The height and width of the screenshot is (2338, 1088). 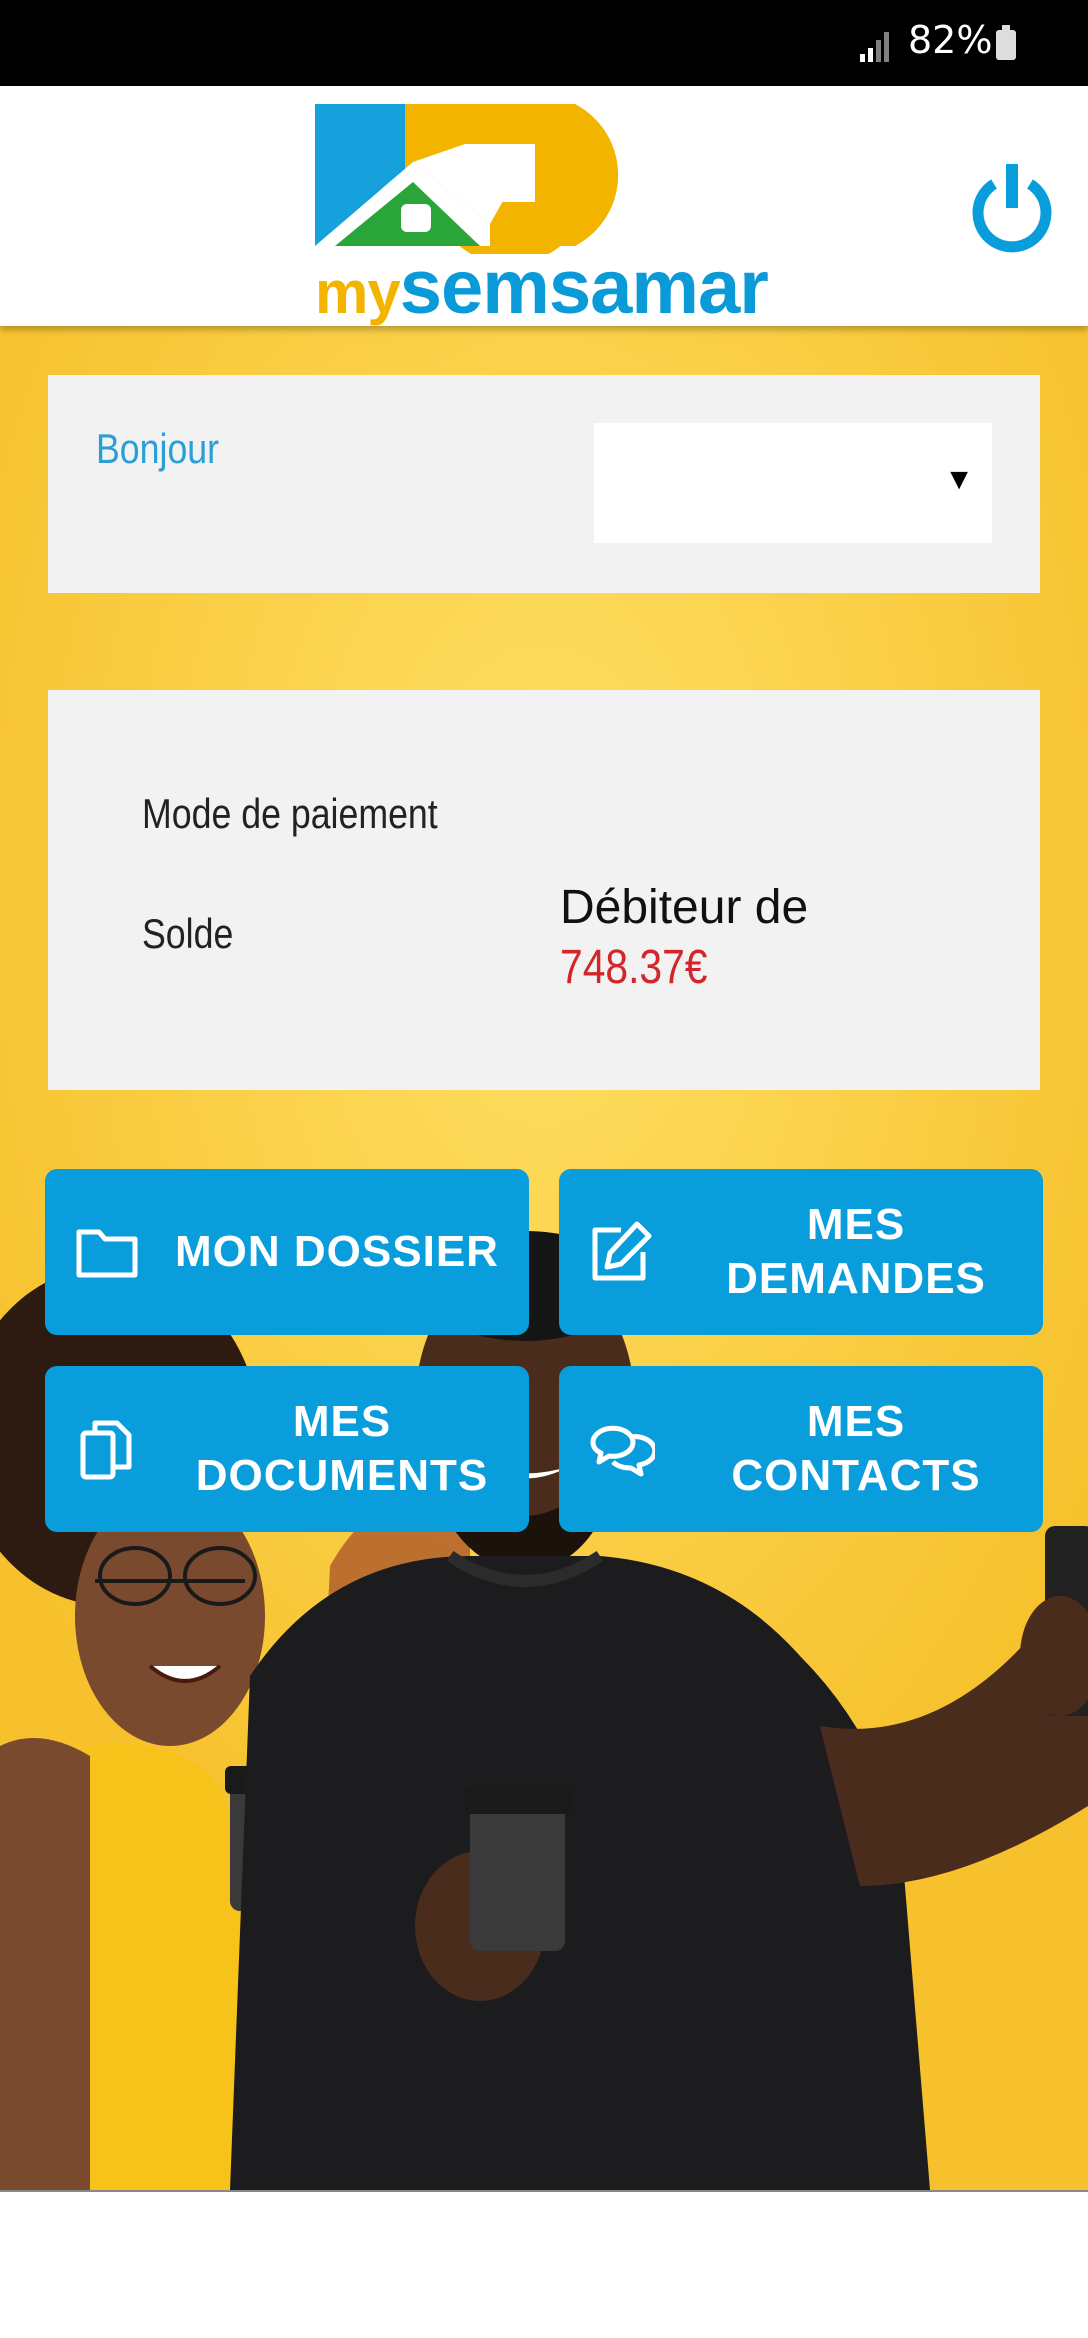 I want to click on mes-documents-button: MES DOCUMENTS, so click(x=287, y=1449).